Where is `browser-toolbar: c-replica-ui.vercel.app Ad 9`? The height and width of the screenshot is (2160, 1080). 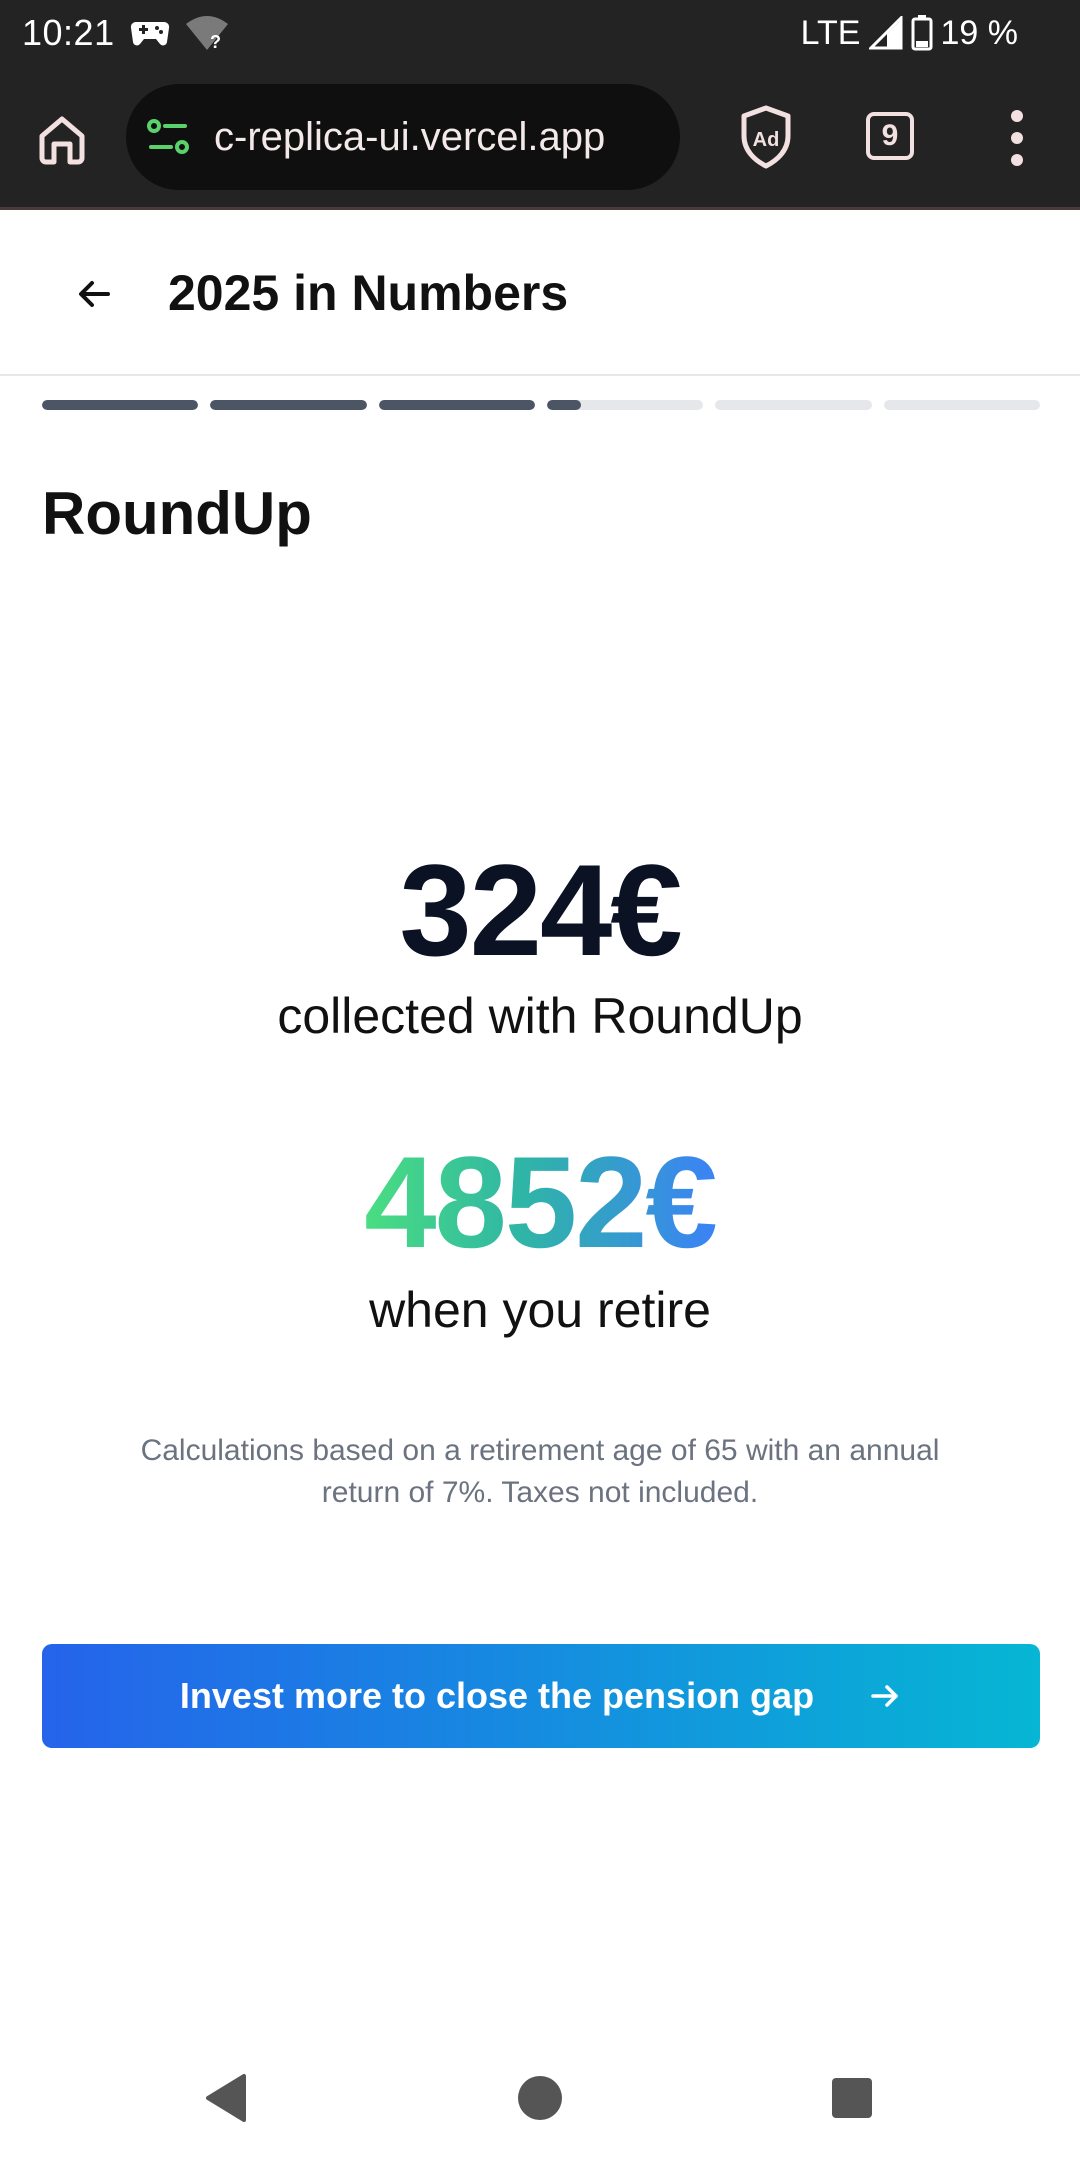
browser-toolbar: c-replica-ui.vercel.app Ad 9 is located at coordinates (540, 138).